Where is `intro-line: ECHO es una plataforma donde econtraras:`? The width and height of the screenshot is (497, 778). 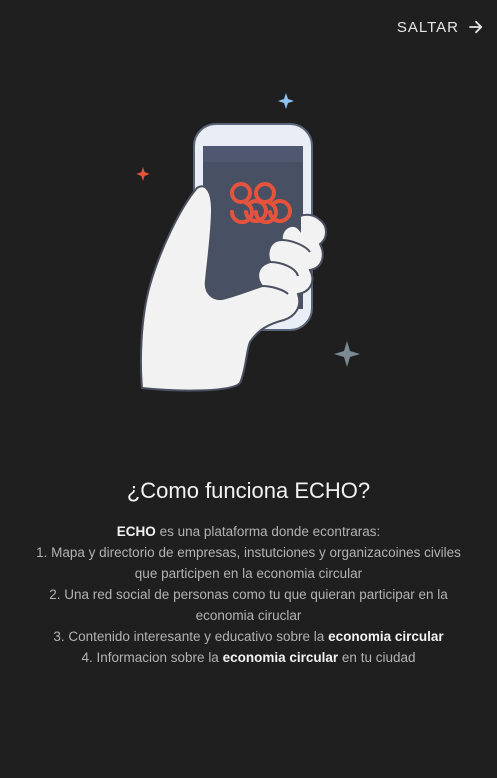
intro-line: ECHO es una plataforma donde econtraras: is located at coordinates (248, 531).